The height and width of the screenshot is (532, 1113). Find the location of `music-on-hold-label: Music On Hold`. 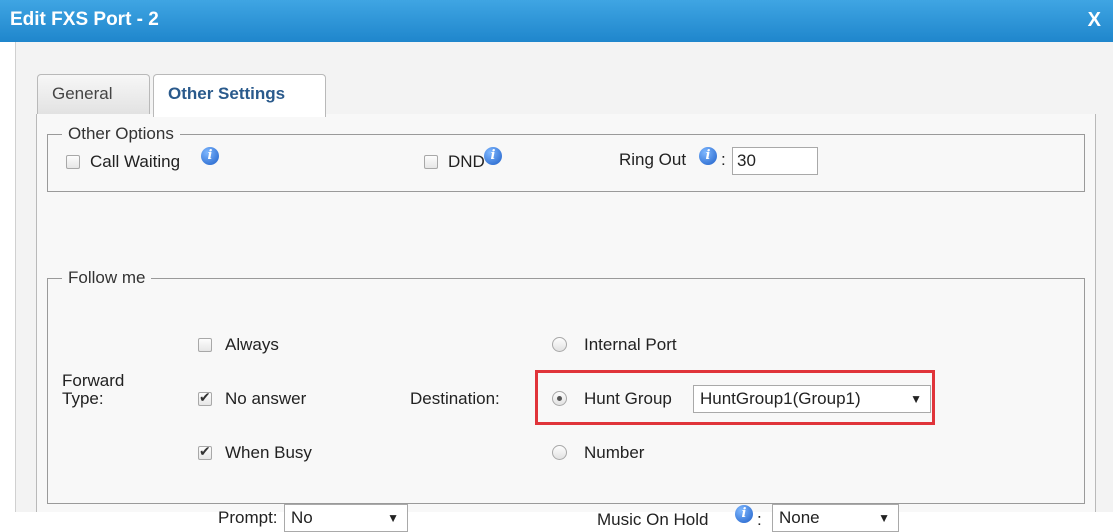

music-on-hold-label: Music On Hold is located at coordinates (653, 519).